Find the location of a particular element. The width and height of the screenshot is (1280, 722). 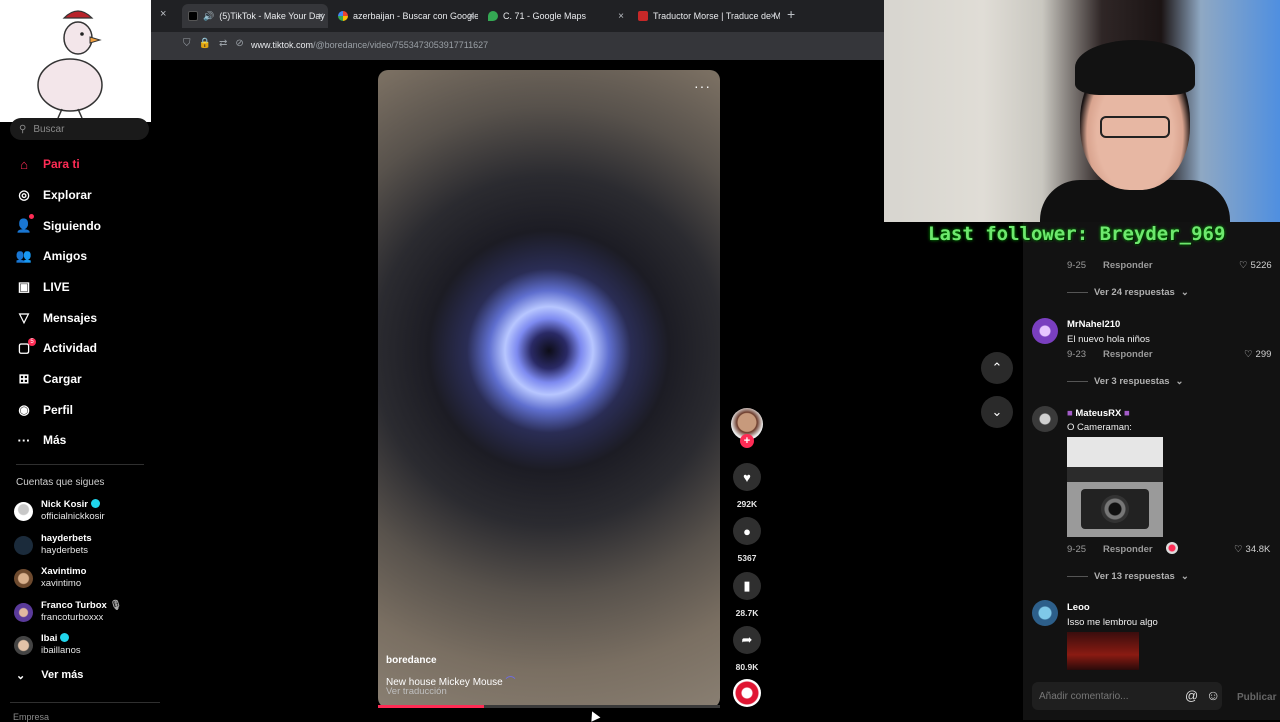

account-nick-kosir: Nick Kosir officialnickkosir is located at coordinates (59, 511).